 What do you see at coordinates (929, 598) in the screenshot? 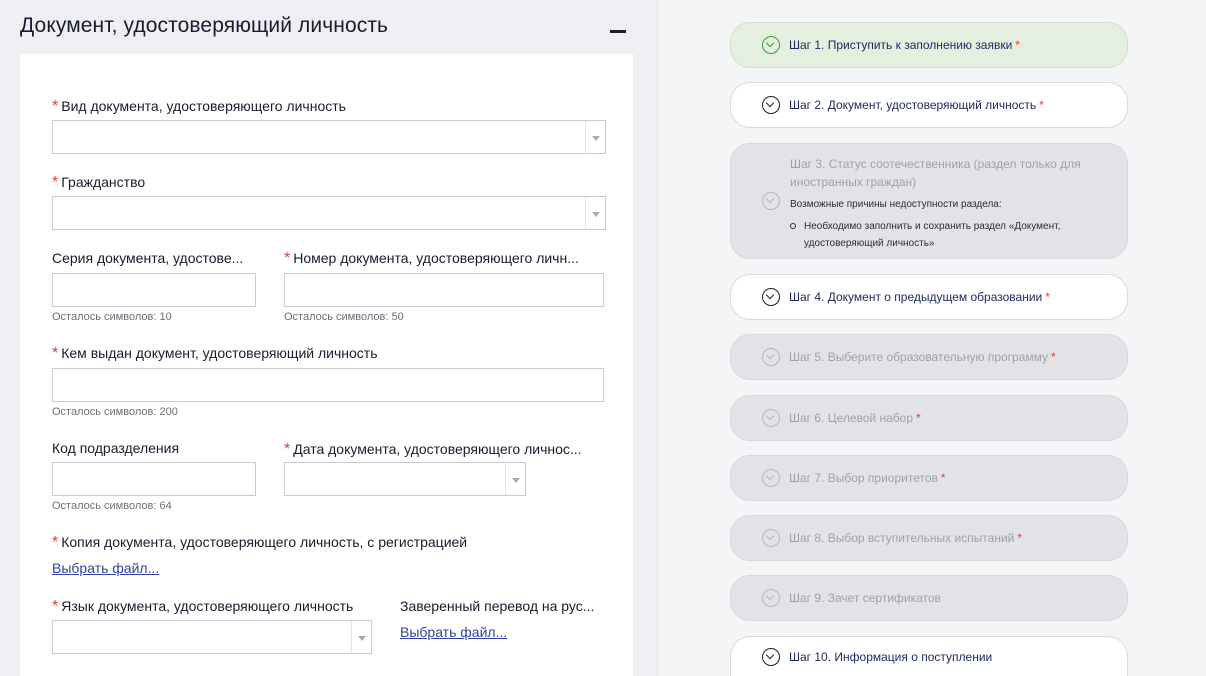
I see `step-9: Шаг 9. Зачет сертификатов` at bounding box center [929, 598].